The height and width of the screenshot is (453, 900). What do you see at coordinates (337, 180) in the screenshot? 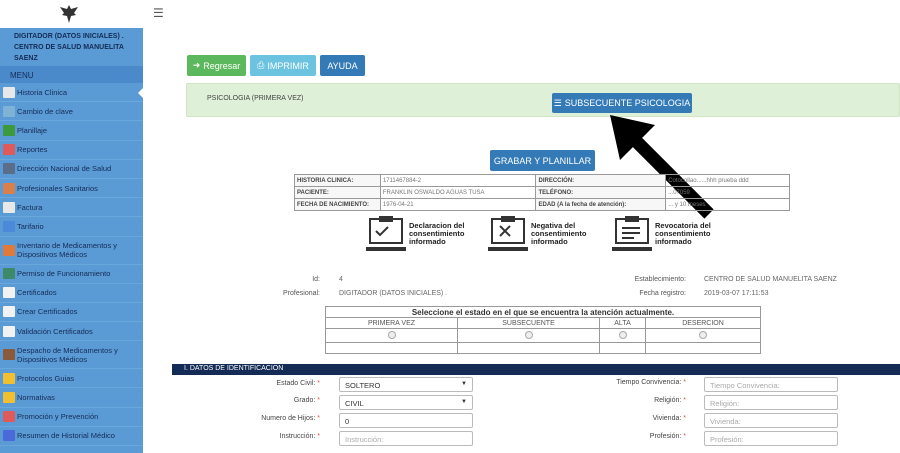
I see `patient-info-key: HISTORIA CLINICA:` at bounding box center [337, 180].